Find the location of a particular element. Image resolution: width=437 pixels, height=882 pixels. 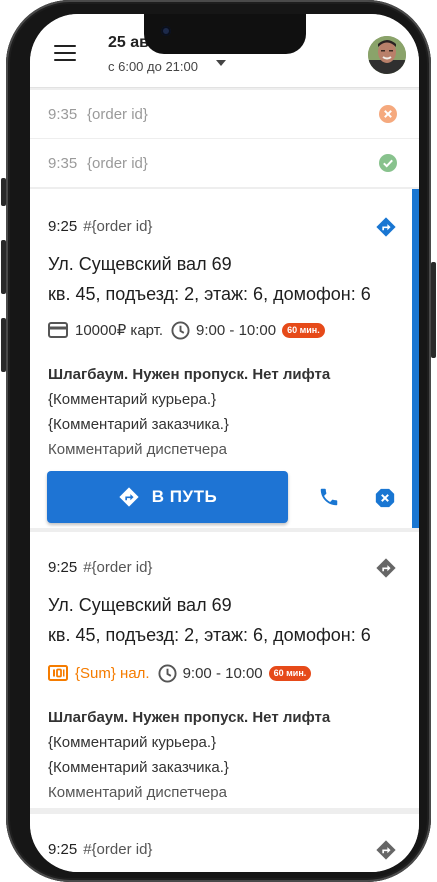

front-camera is located at coordinates (166, 31).